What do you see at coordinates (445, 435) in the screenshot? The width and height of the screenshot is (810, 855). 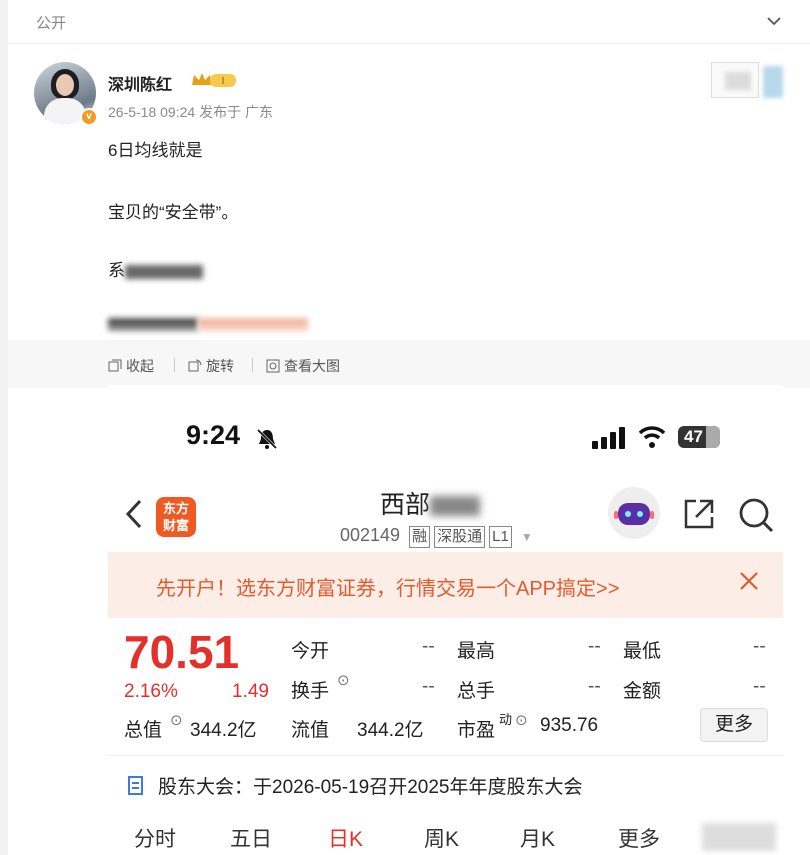 I see `phone-status-bar: 9:24 47` at bounding box center [445, 435].